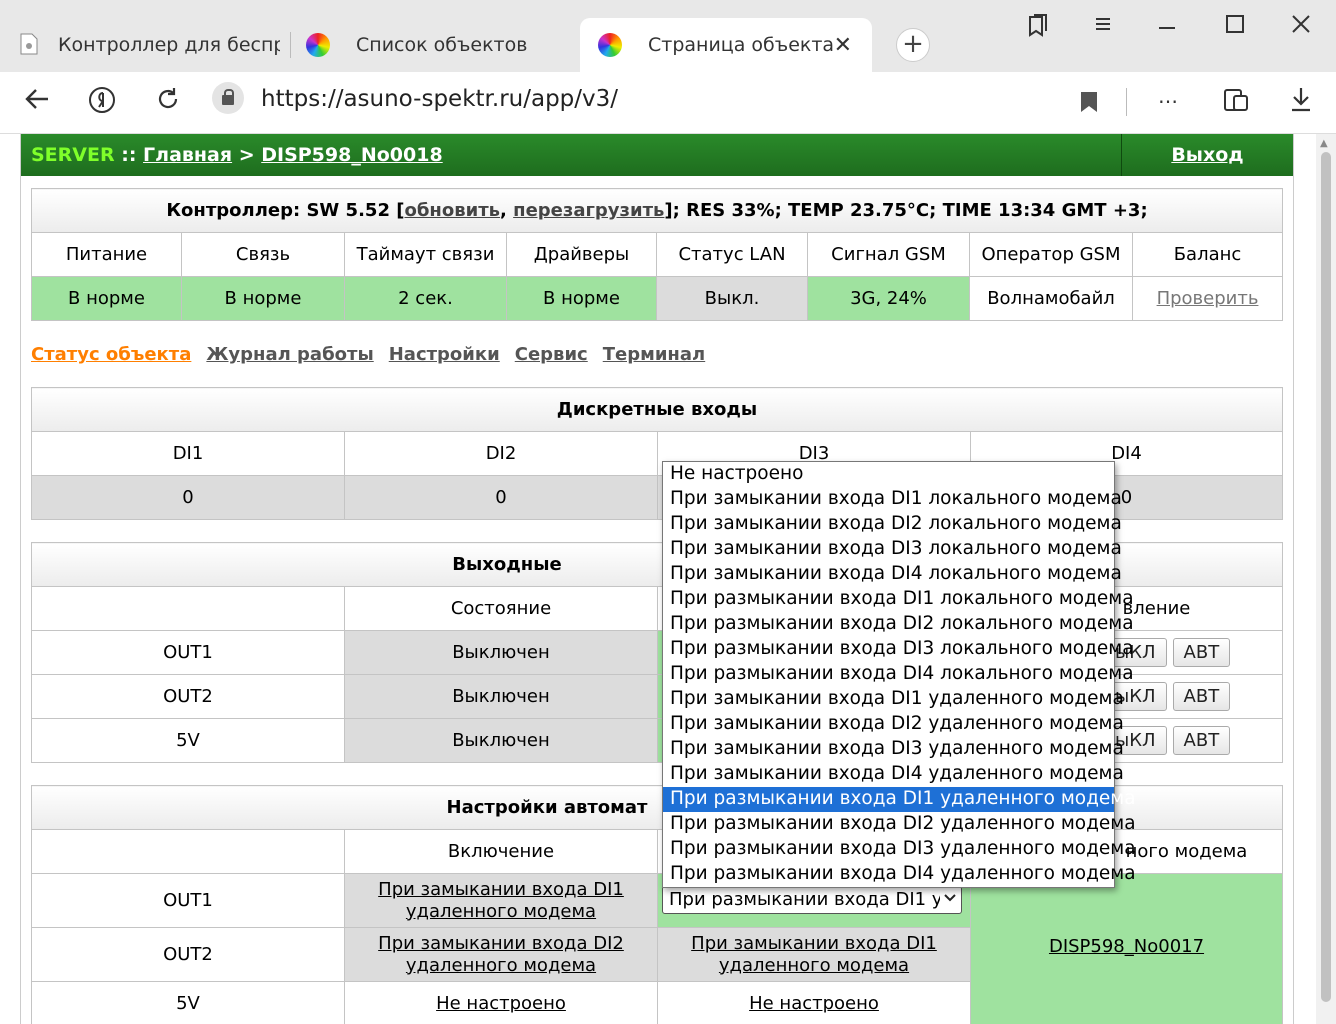 The image size is (1336, 1024). What do you see at coordinates (32, 45) in the screenshot?
I see `page-icon` at bounding box center [32, 45].